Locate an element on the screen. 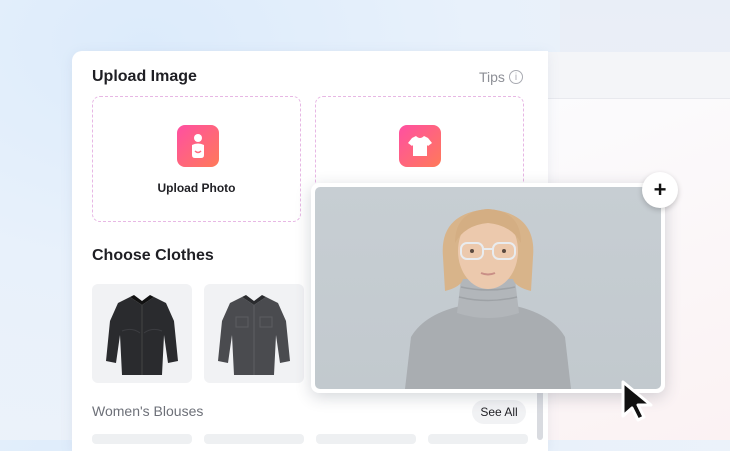 This screenshot has width=730, height=451. upload-image-title: Upload Image is located at coordinates (144, 76).